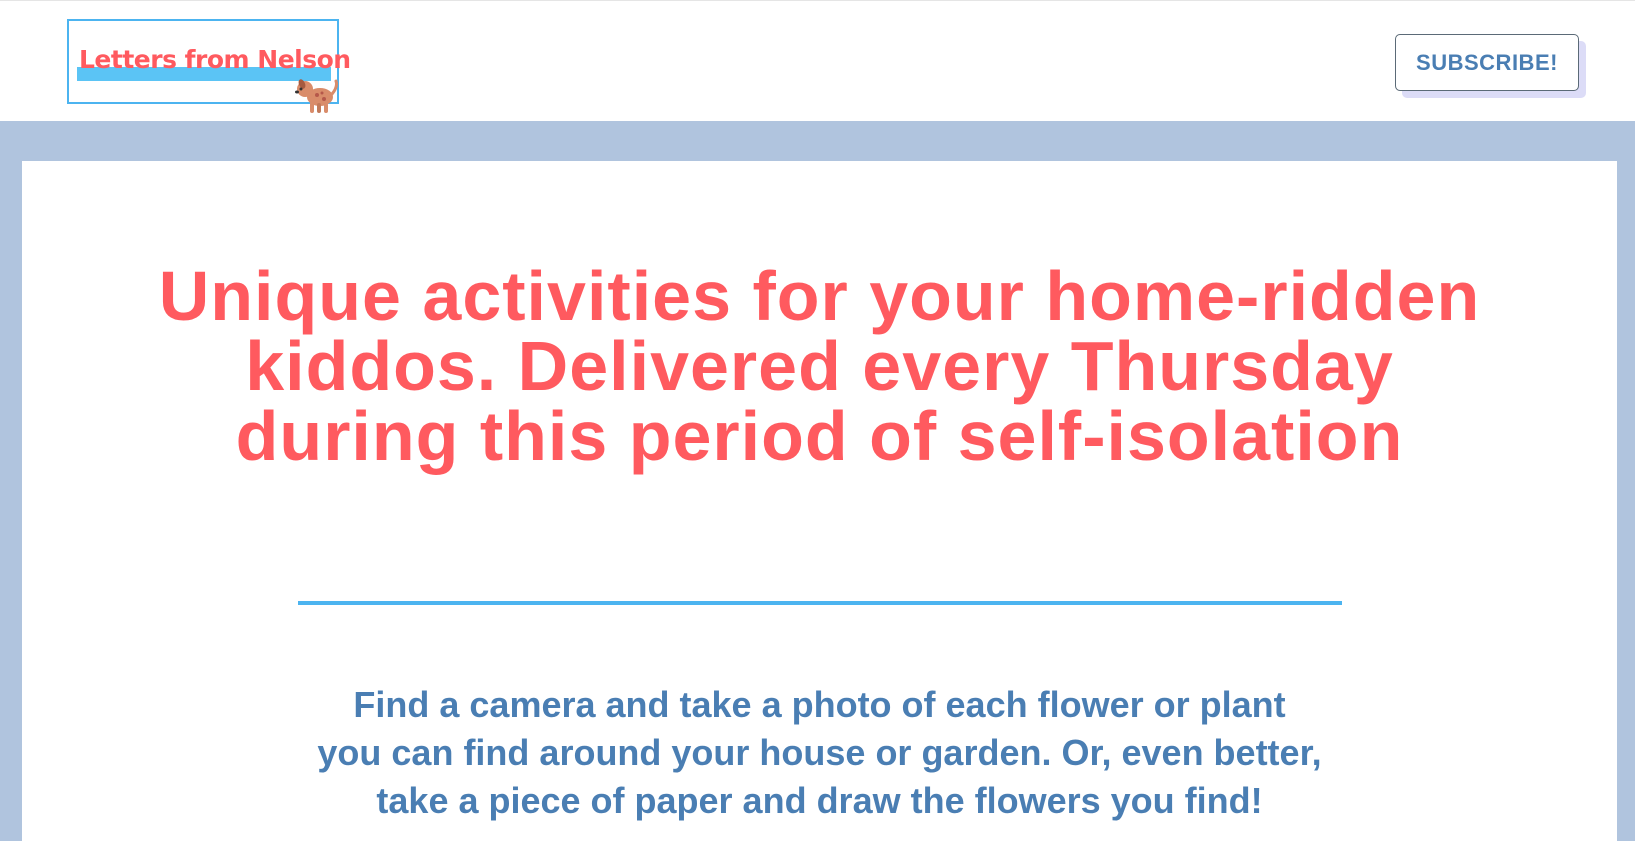  What do you see at coordinates (820, 603) in the screenshot?
I see `divider` at bounding box center [820, 603].